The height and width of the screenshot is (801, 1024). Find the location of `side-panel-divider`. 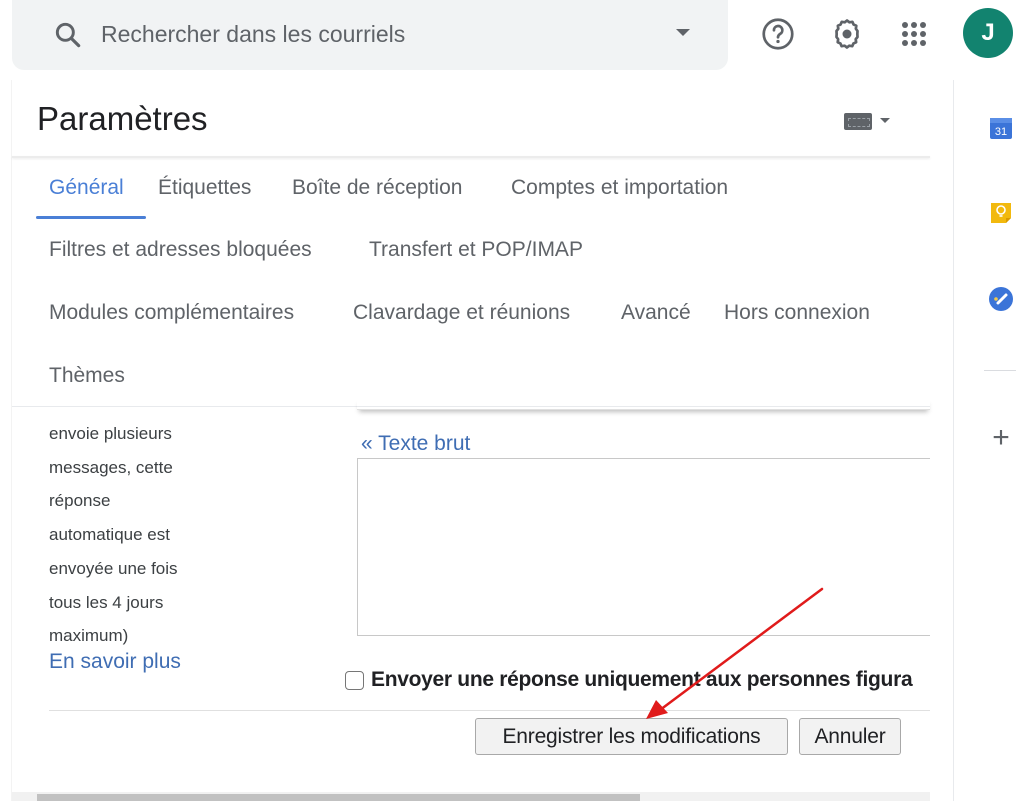

side-panel-divider is located at coordinates (1000, 370).